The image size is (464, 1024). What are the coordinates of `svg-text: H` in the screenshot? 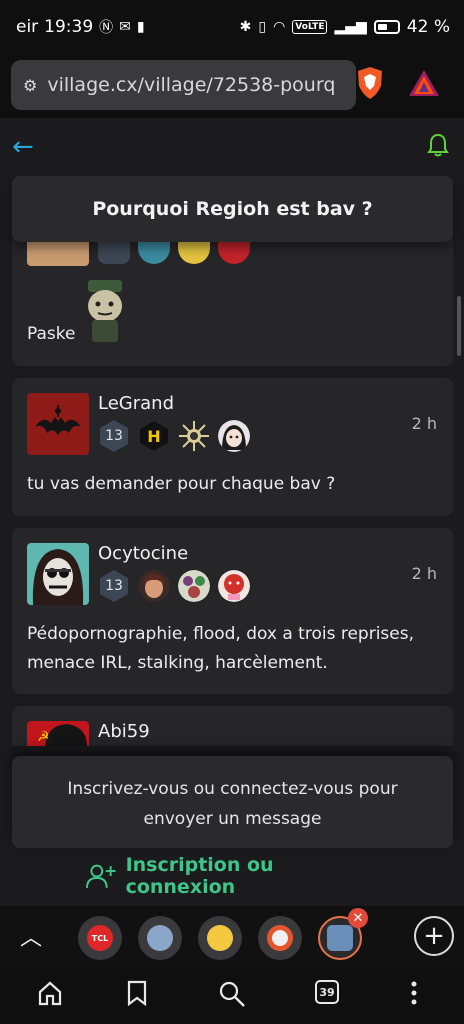 It's located at (153, 436).